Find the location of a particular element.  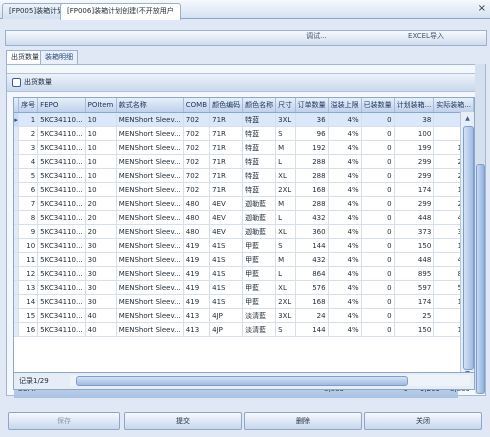

table-cell: L is located at coordinates (285, 273).